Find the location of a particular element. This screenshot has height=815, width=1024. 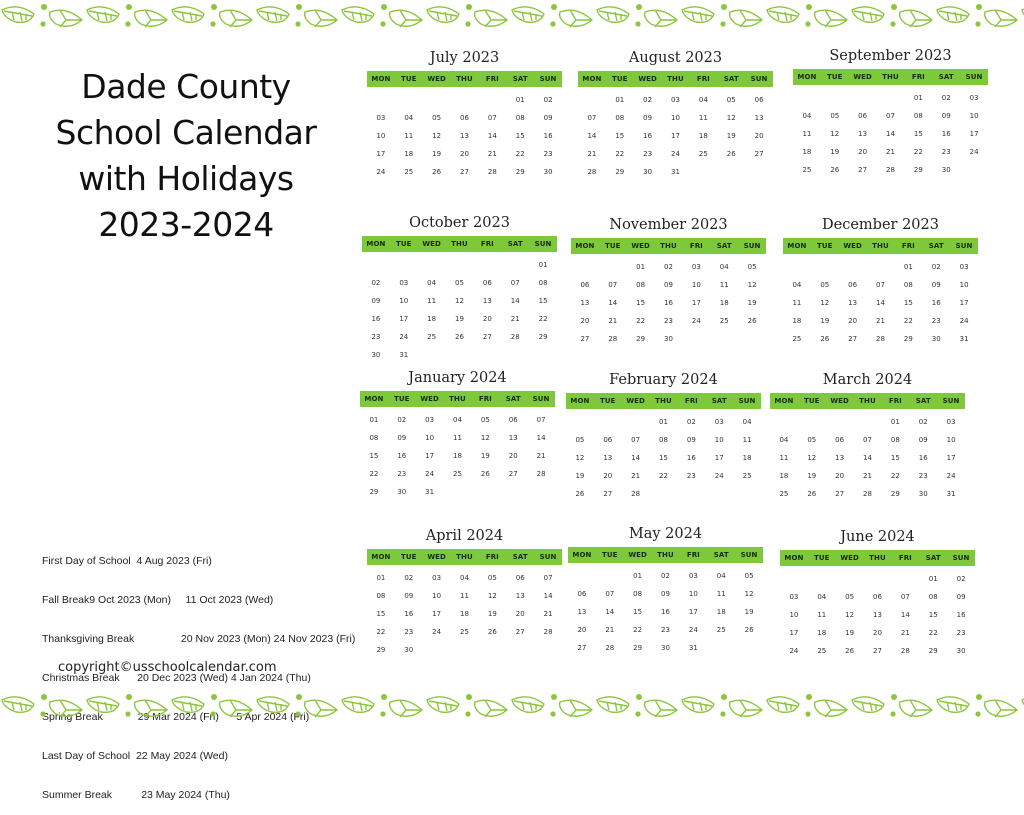

month-title: April 2024 is located at coordinates (464, 536).